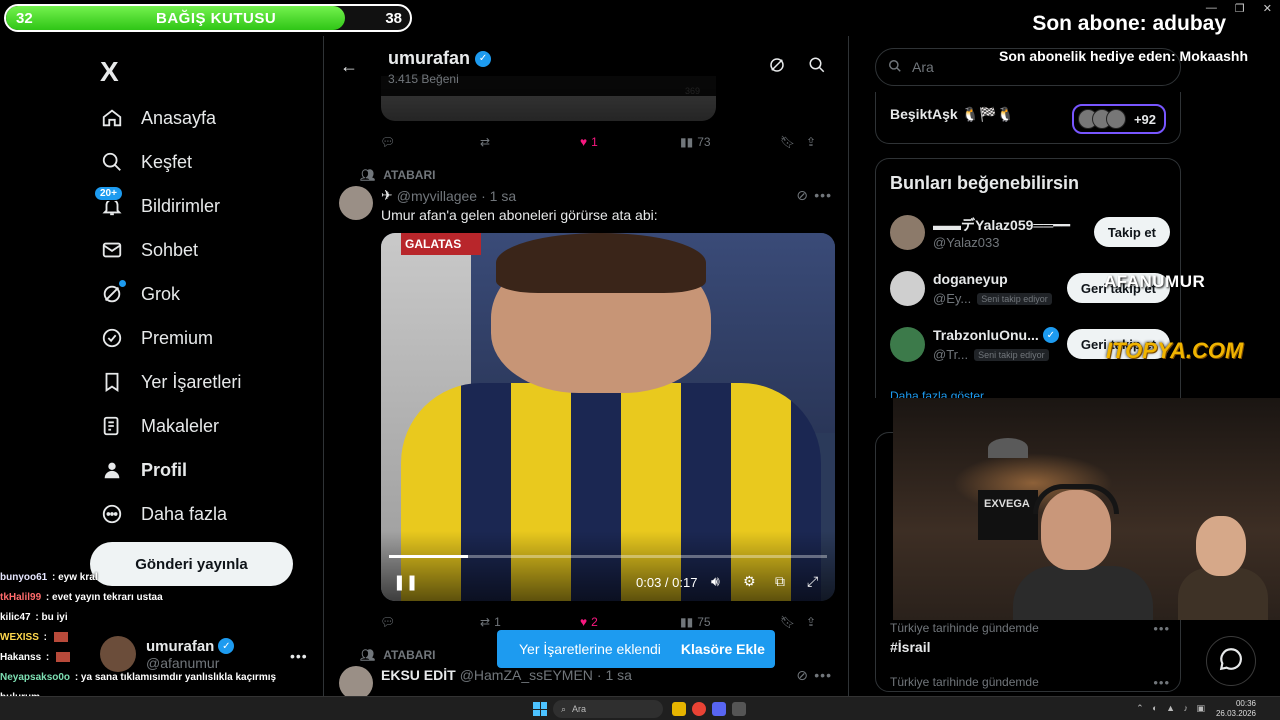 The height and width of the screenshot is (720, 1280). I want to click on taskbar-search: ⌕ Ara, so click(608, 709).